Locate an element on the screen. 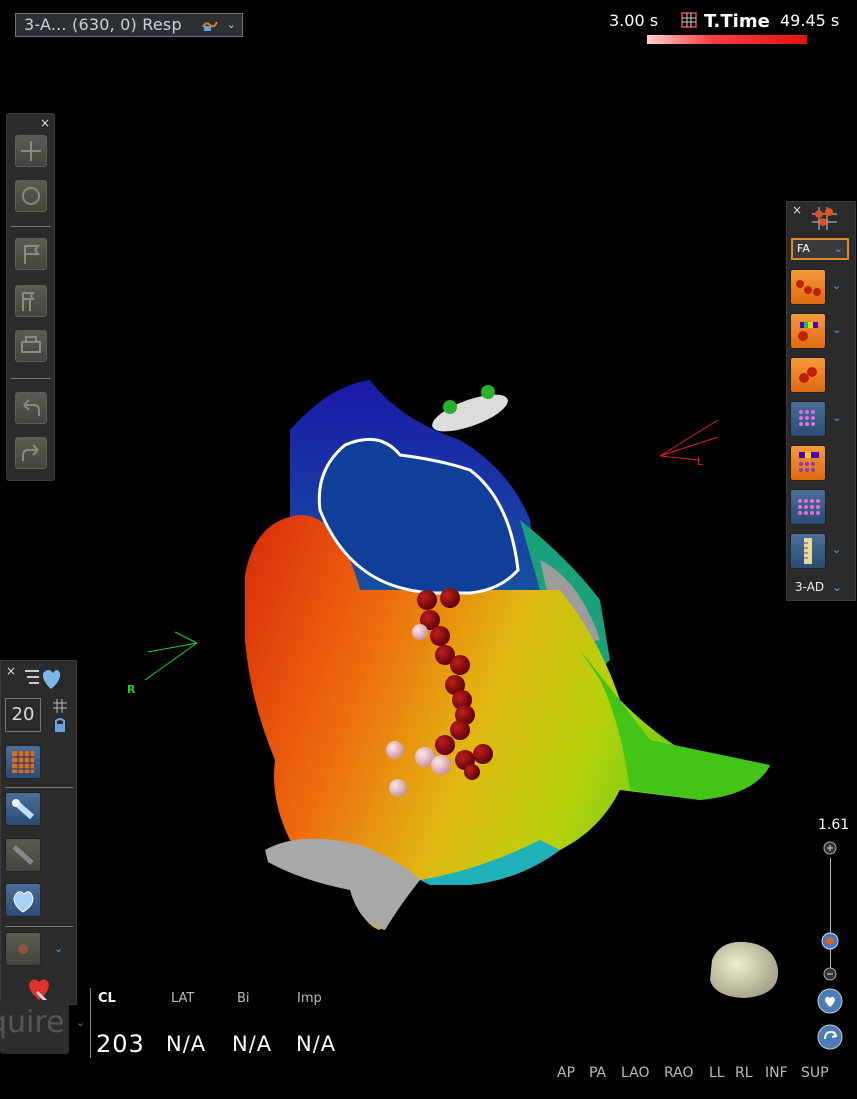  right-palette-close: × is located at coordinates (797, 210).